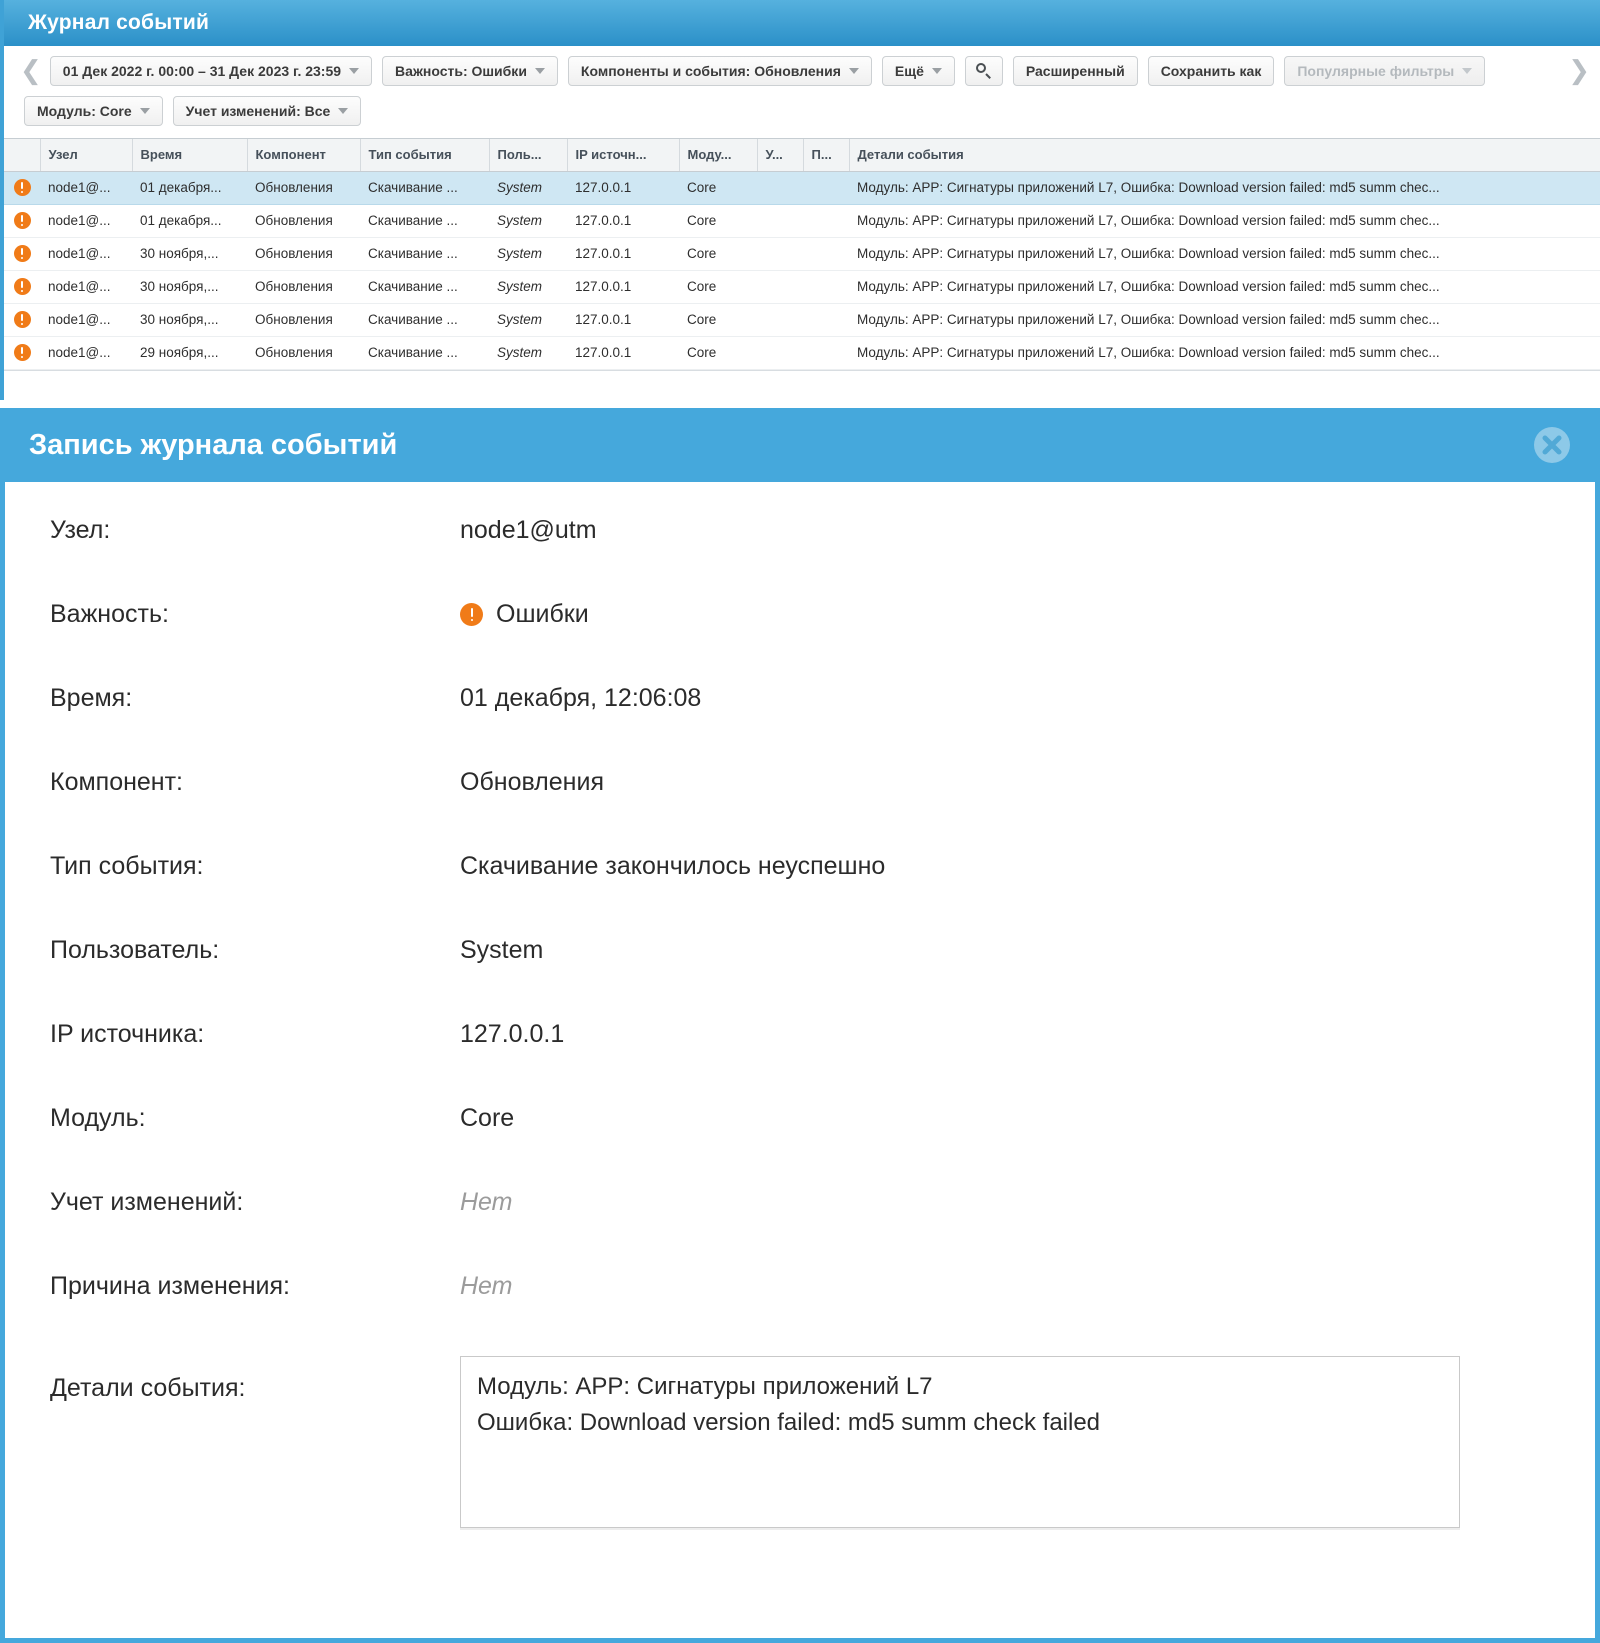 Image resolution: width=1600 pixels, height=1643 pixels. Describe the element at coordinates (542, 614) in the screenshot. I see `field-severity-text: Ошибки` at that location.